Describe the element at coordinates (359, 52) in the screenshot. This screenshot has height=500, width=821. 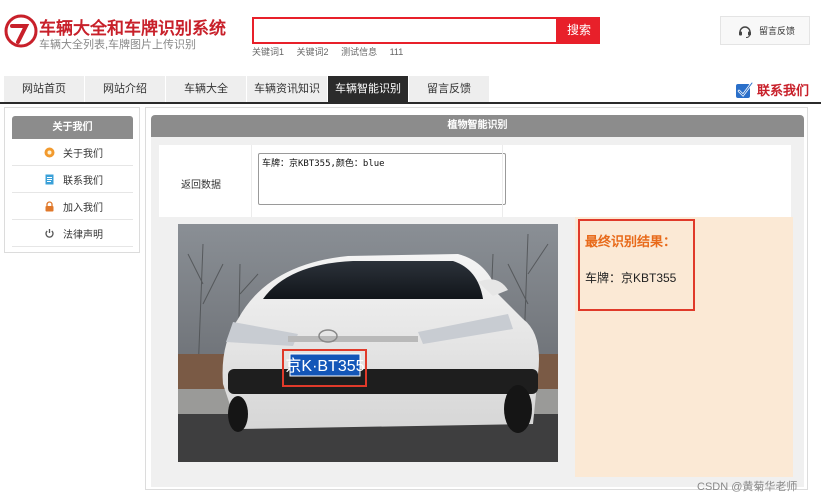
I see `hot-keyword-link: 测试信息` at that location.